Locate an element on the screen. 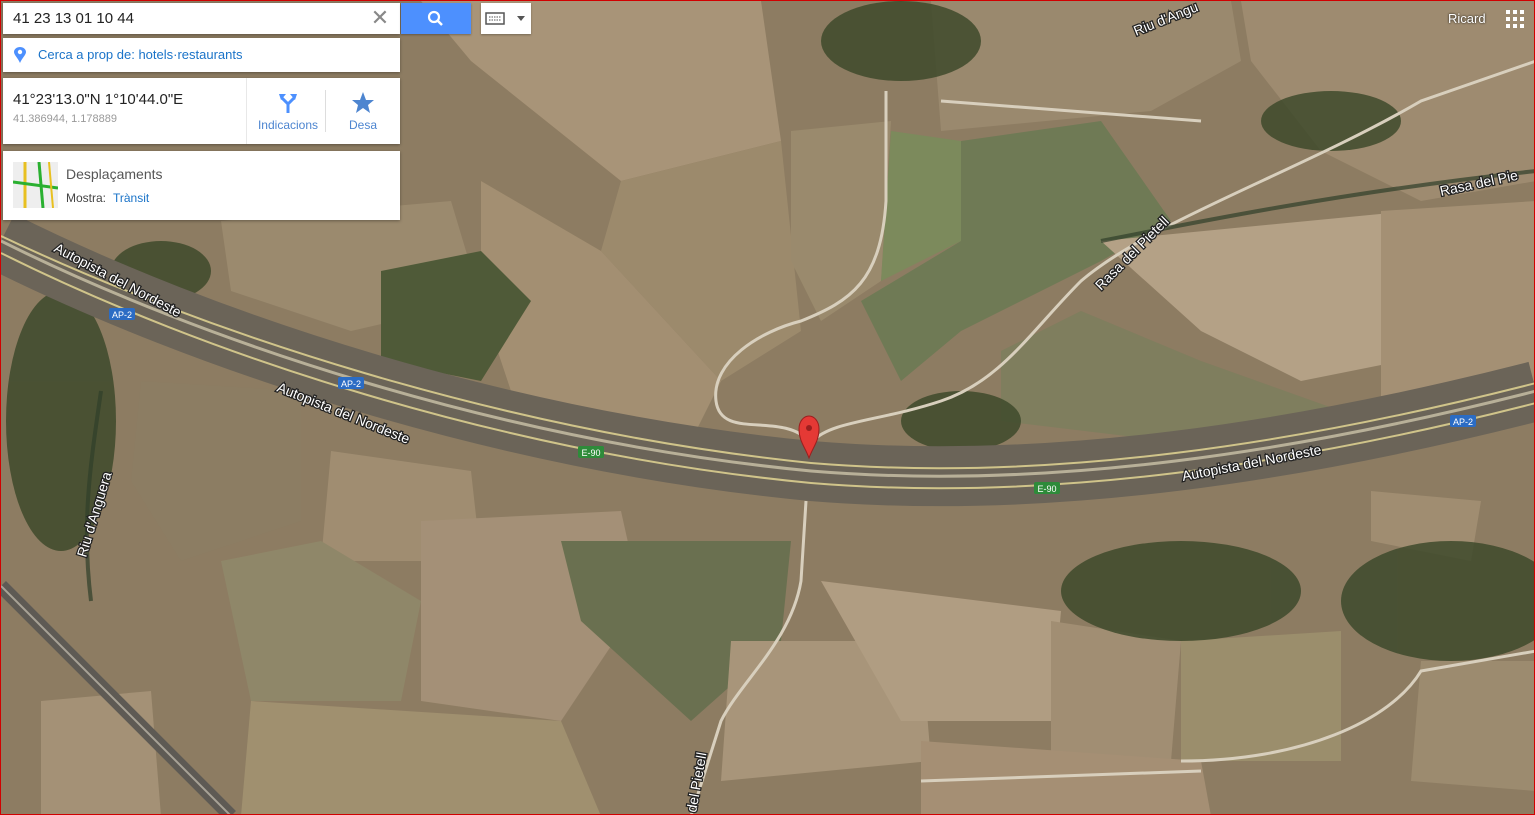 Image resolution: width=1535 pixels, height=815 pixels. search-button is located at coordinates (436, 18).